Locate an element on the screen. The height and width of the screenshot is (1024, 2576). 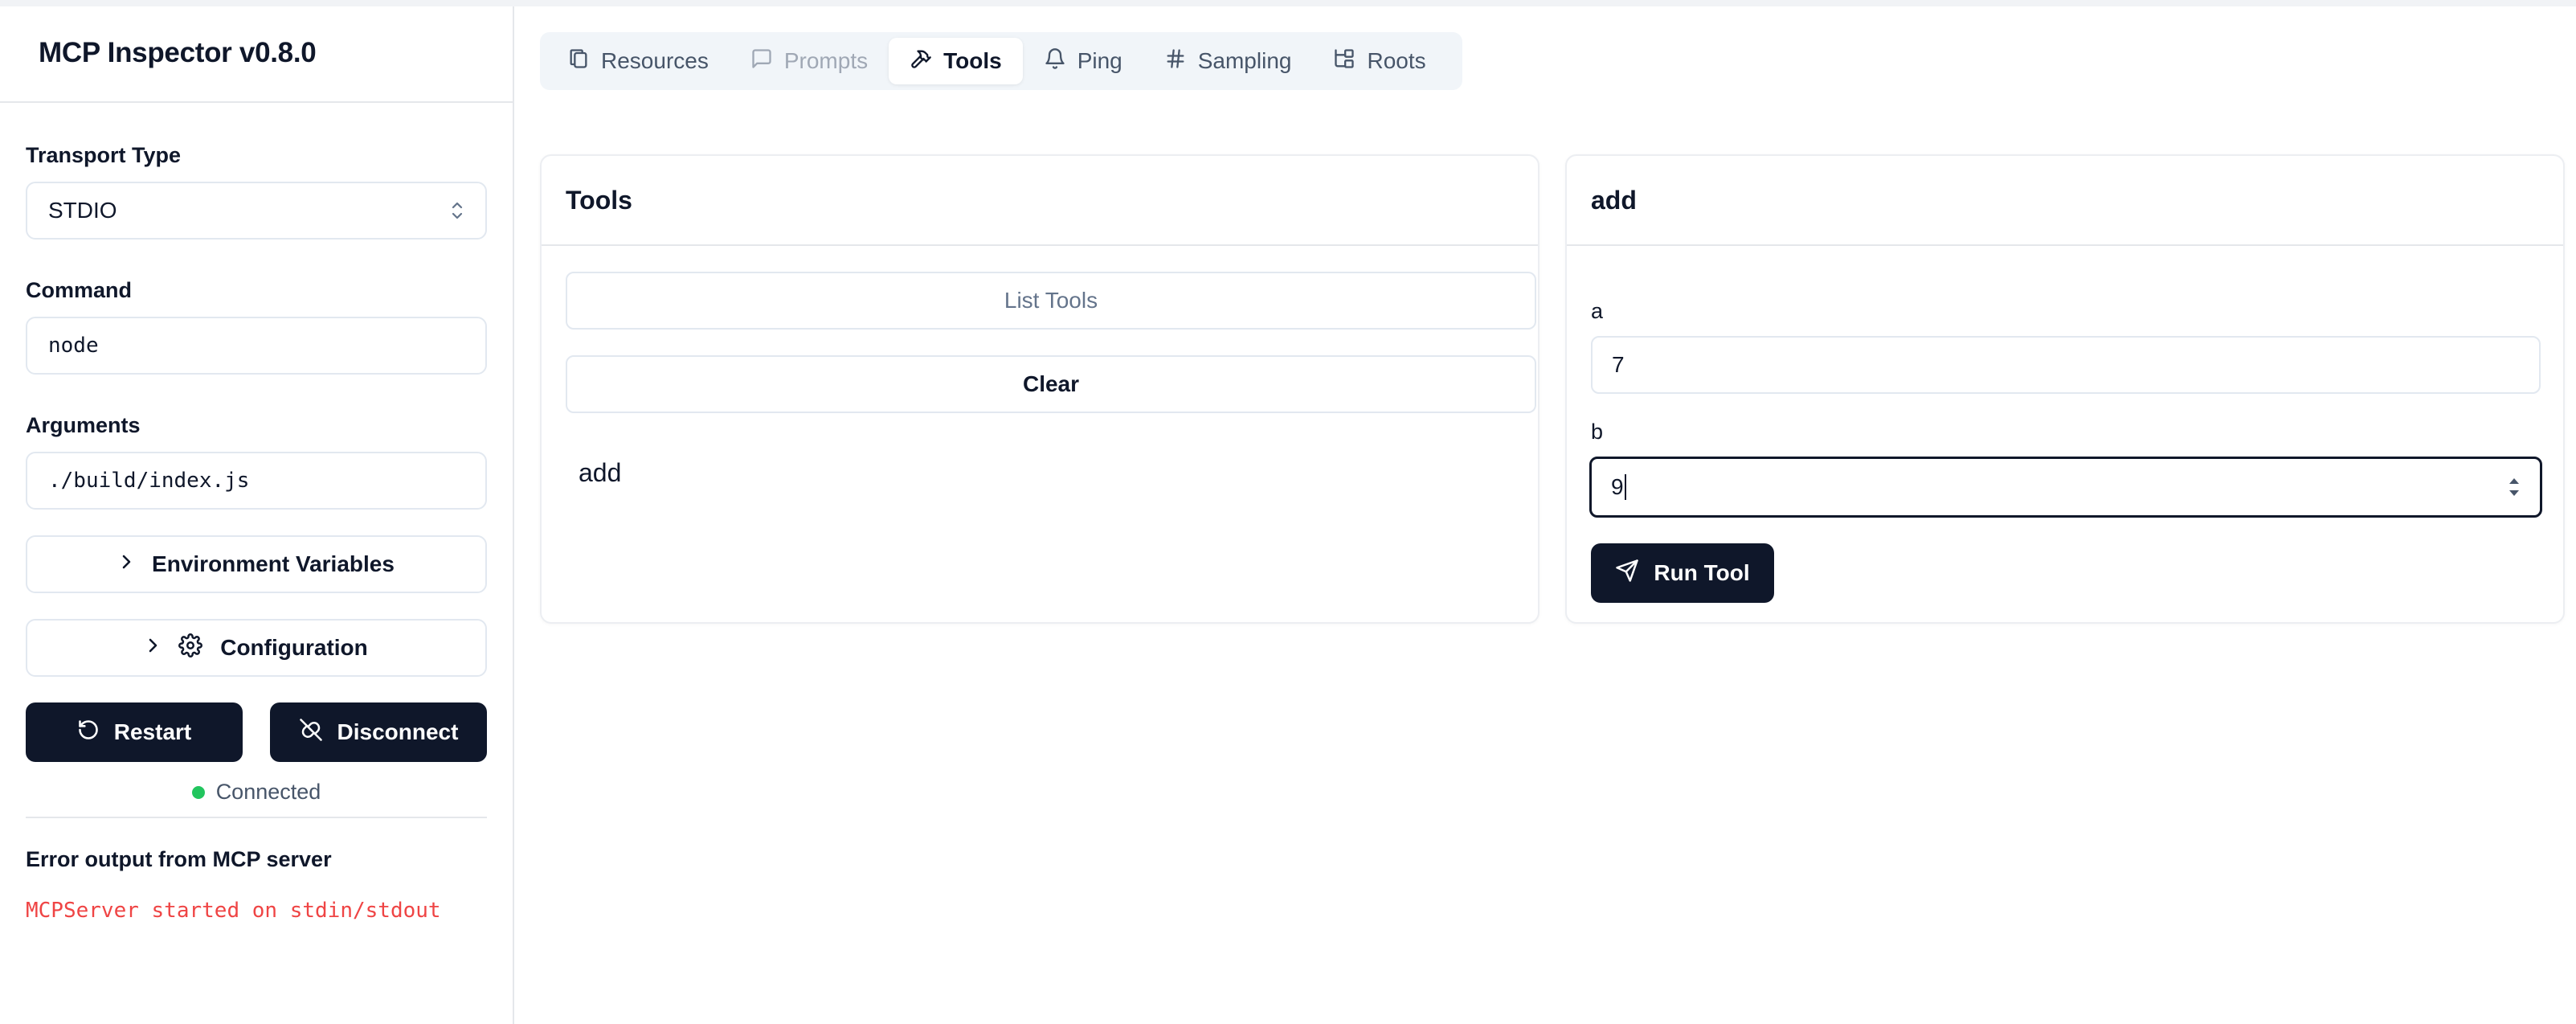
connection-status: Connected is located at coordinates (256, 792).